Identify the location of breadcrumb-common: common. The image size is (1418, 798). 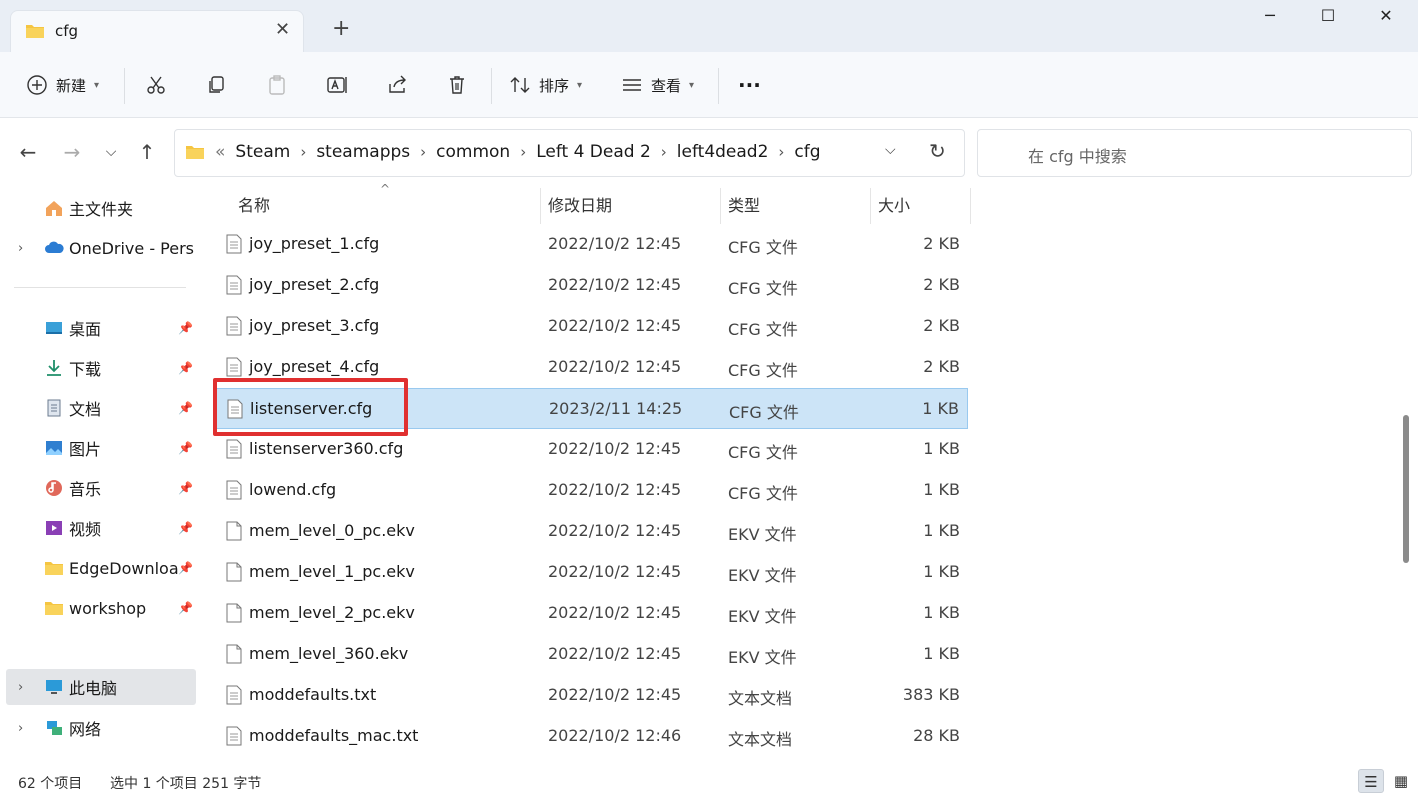
(473, 152).